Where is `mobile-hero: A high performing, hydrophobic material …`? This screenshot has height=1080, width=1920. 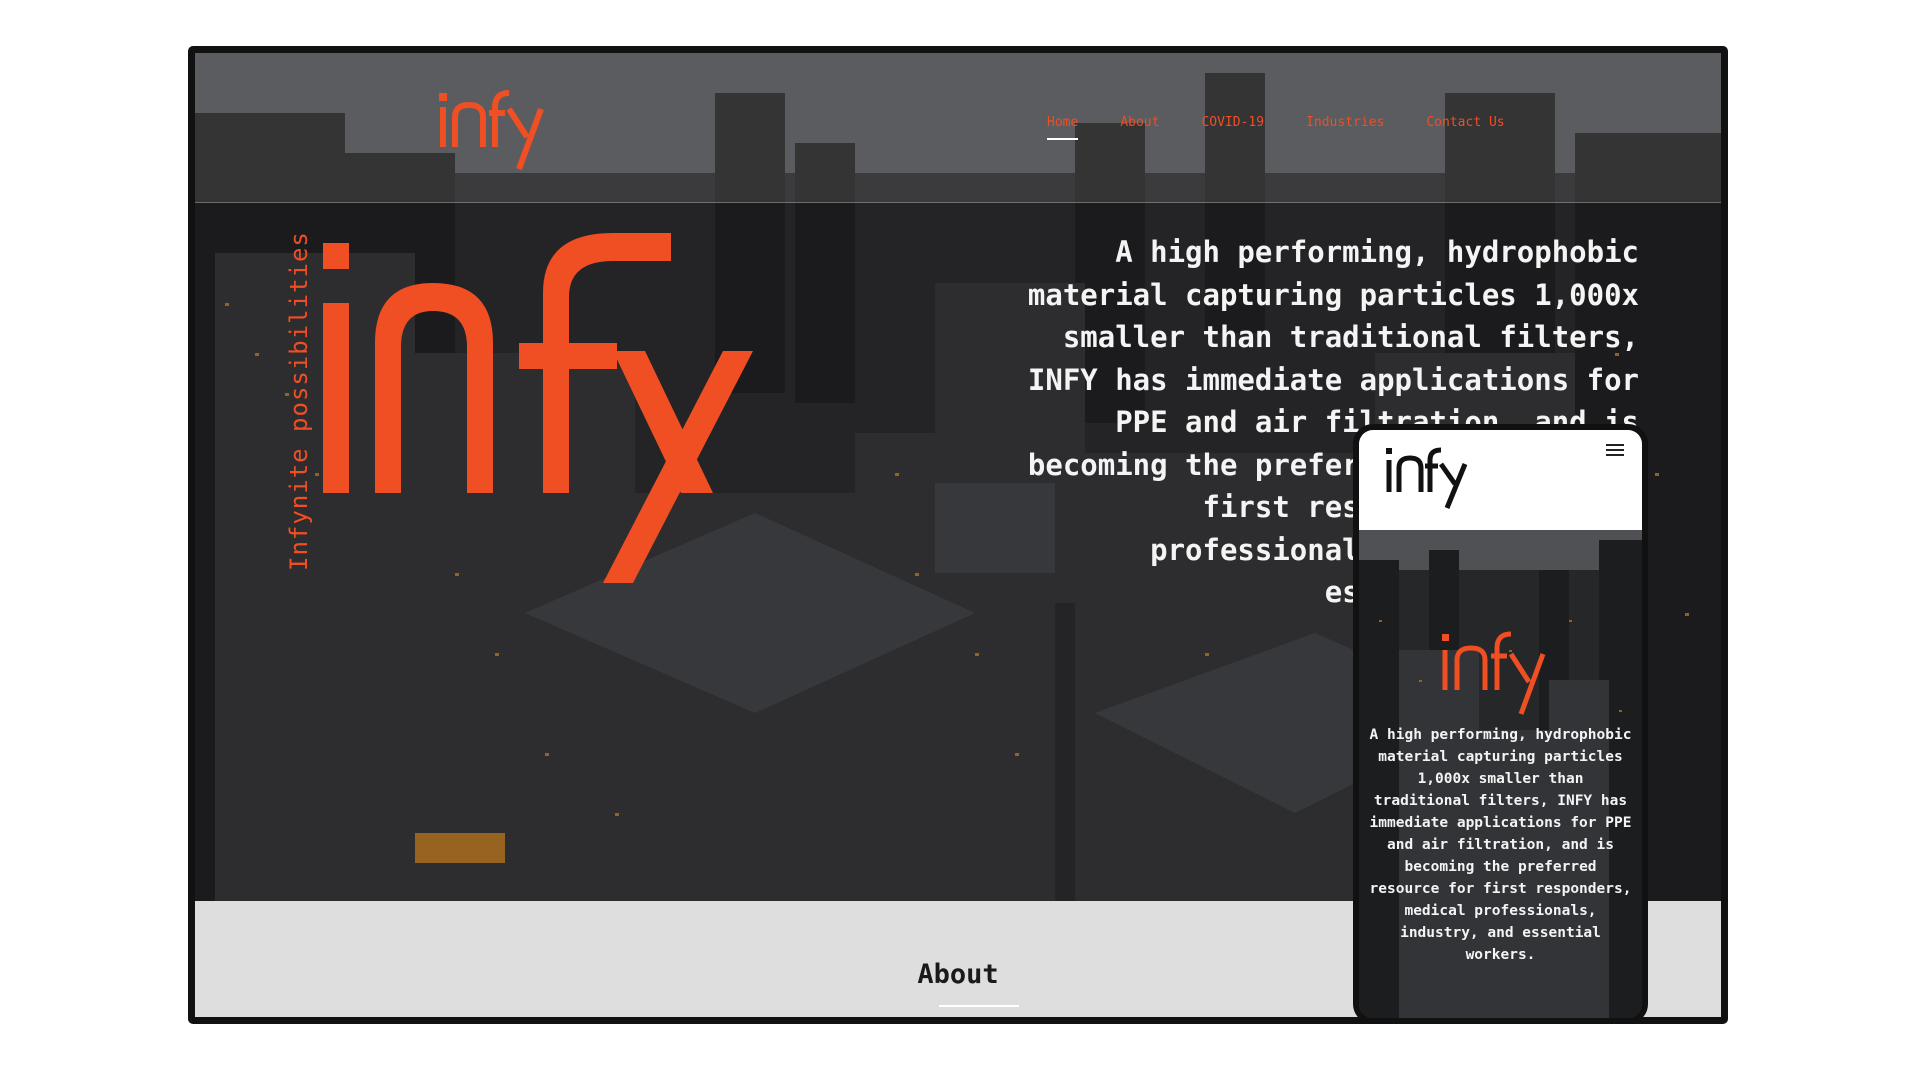 mobile-hero: A high performing, hydrophobic material … is located at coordinates (1500, 774).